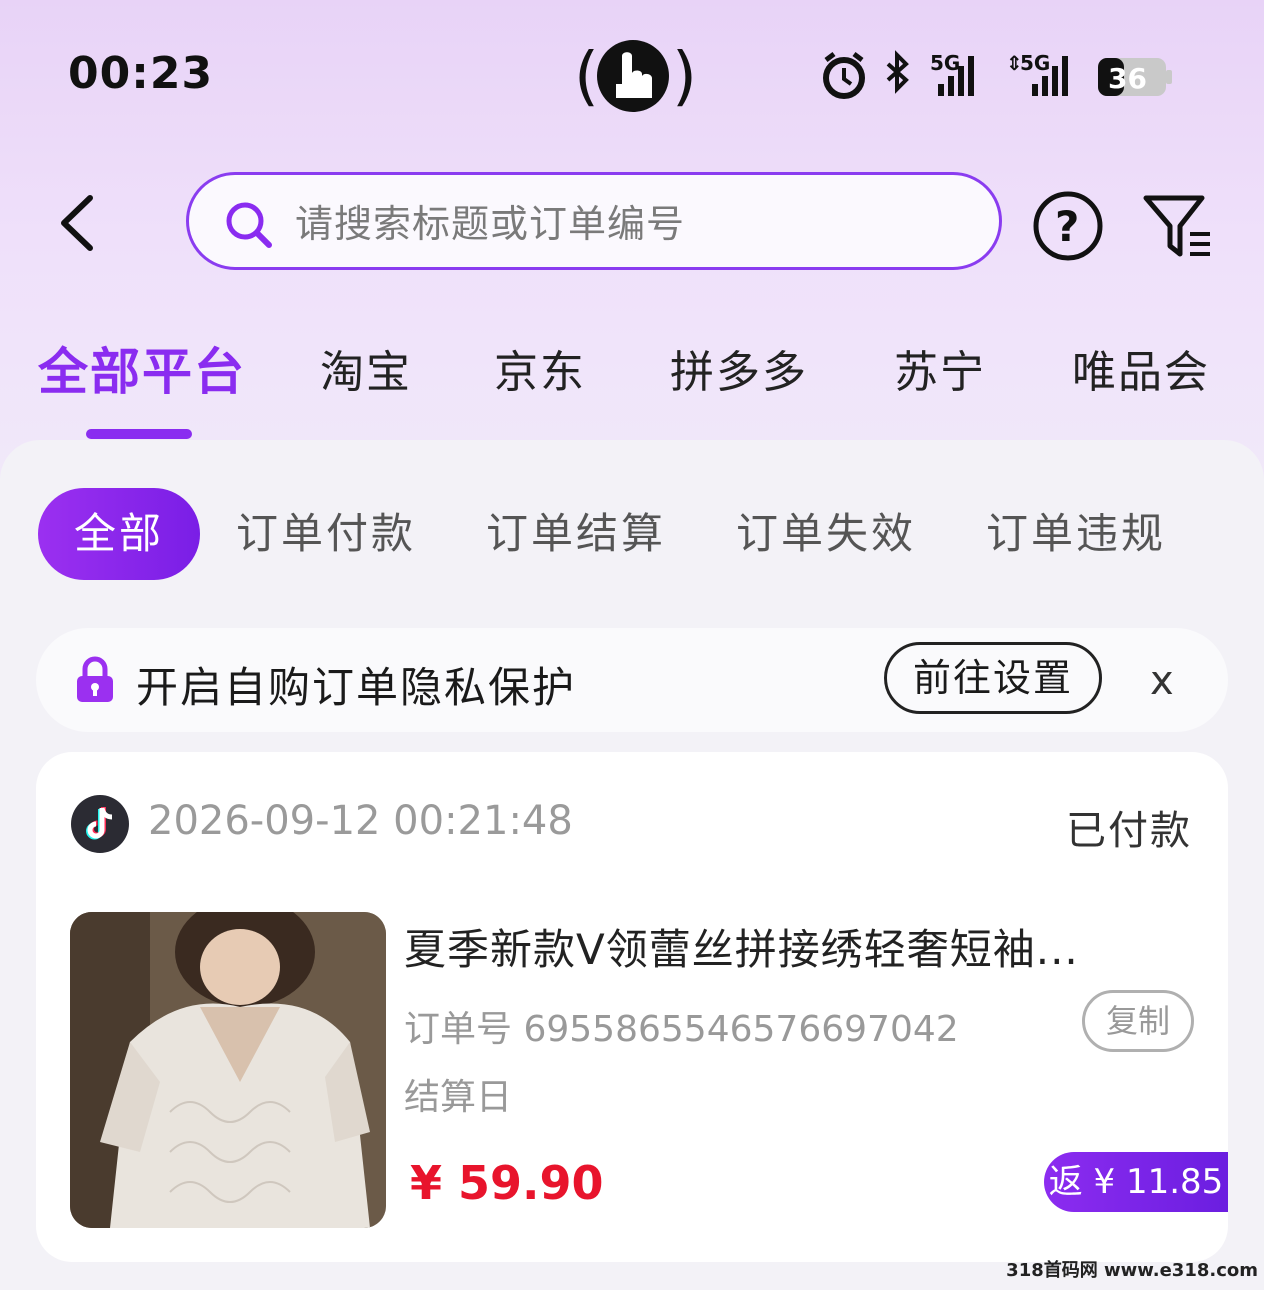  I want to click on tab-vipshop: 唯品会, so click(1141, 368).